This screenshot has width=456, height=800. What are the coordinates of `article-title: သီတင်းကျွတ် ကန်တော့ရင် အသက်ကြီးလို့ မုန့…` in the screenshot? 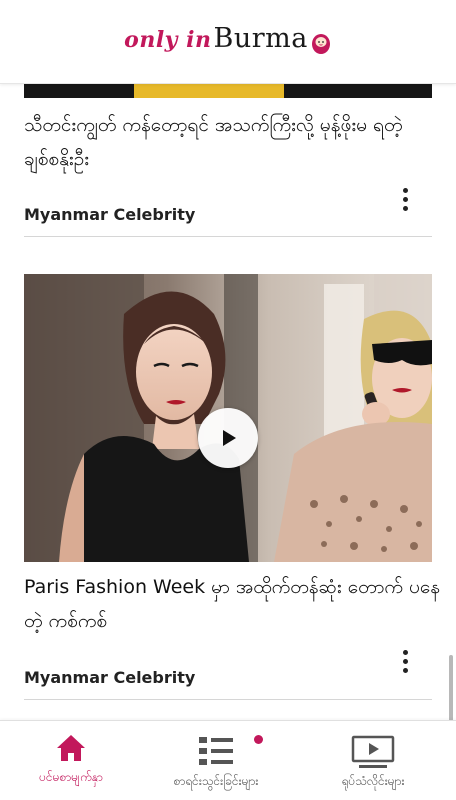 It's located at (234, 142).